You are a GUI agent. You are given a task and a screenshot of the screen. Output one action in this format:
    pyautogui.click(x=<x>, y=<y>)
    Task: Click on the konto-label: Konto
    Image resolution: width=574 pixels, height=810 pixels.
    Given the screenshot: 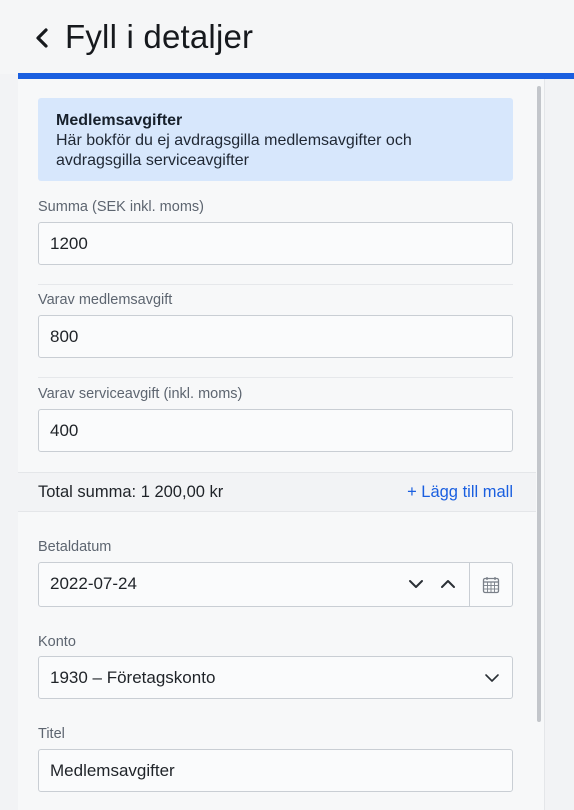 What is the action you would take?
    pyautogui.click(x=57, y=642)
    